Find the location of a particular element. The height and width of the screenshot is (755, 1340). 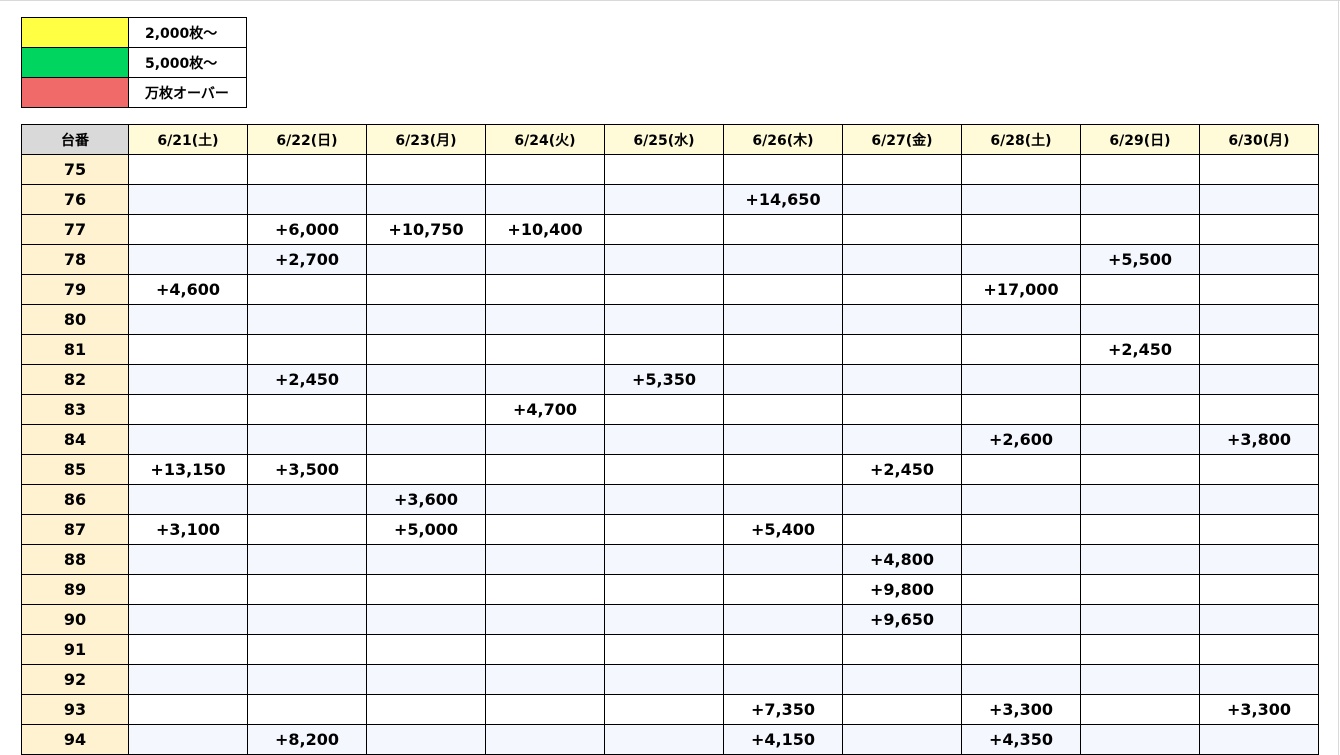

date-header: 6/26(木) is located at coordinates (783, 139).